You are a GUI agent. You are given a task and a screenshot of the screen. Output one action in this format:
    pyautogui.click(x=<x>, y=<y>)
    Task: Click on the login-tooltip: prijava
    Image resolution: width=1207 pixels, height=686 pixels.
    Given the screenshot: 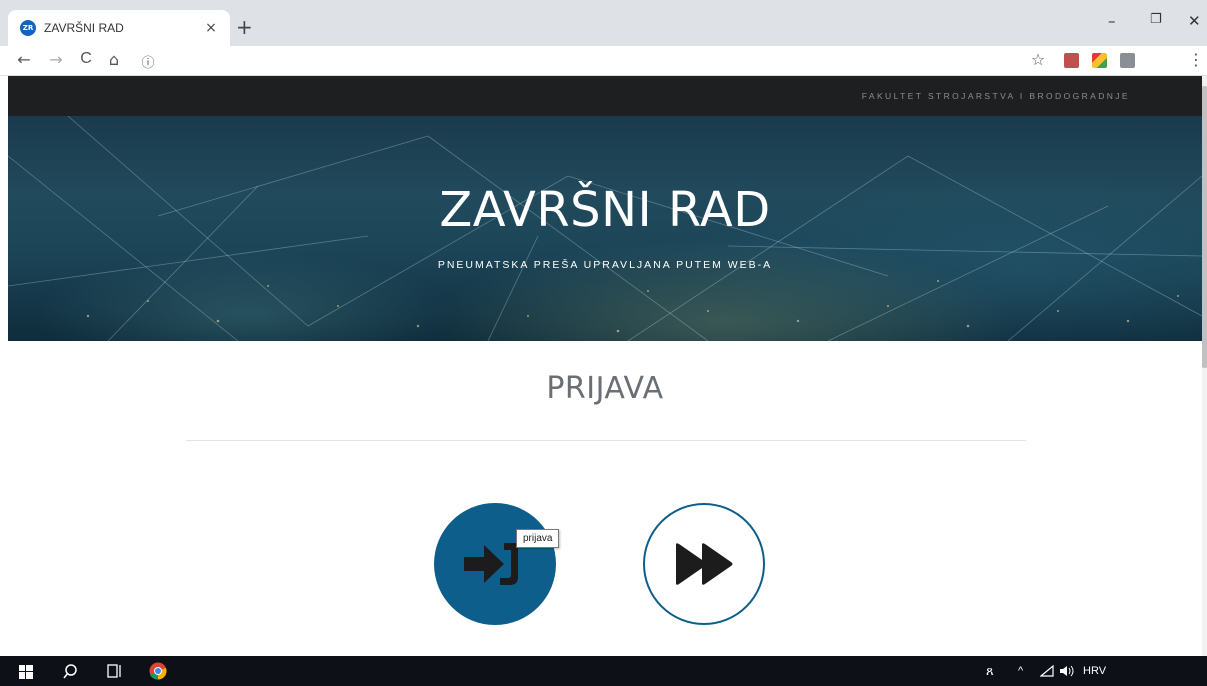 What is the action you would take?
    pyautogui.click(x=538, y=538)
    